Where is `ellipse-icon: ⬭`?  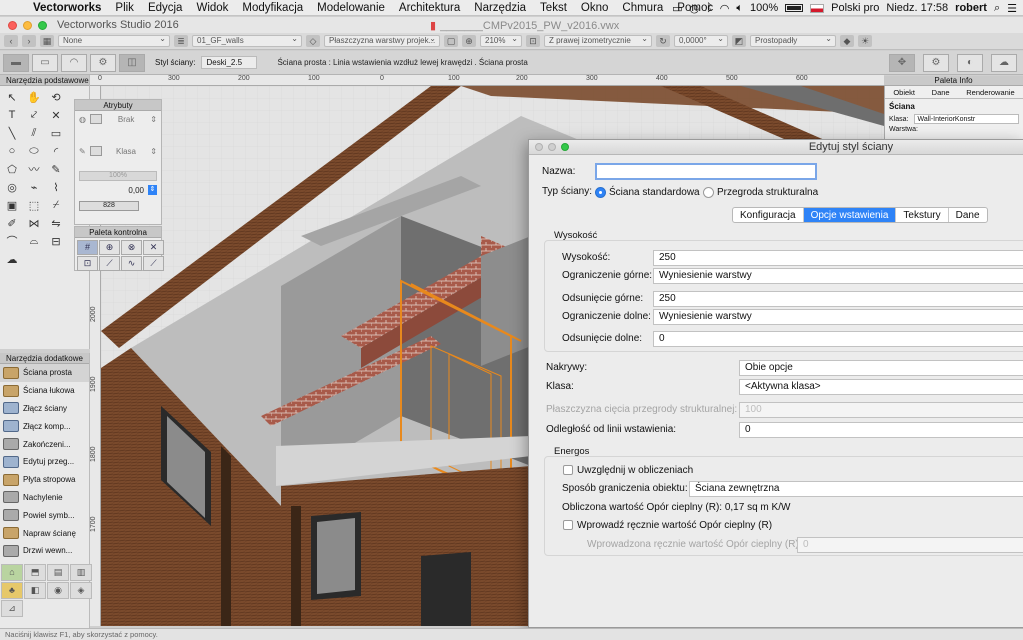
ellipse-icon: ⬭ is located at coordinates (34, 151).